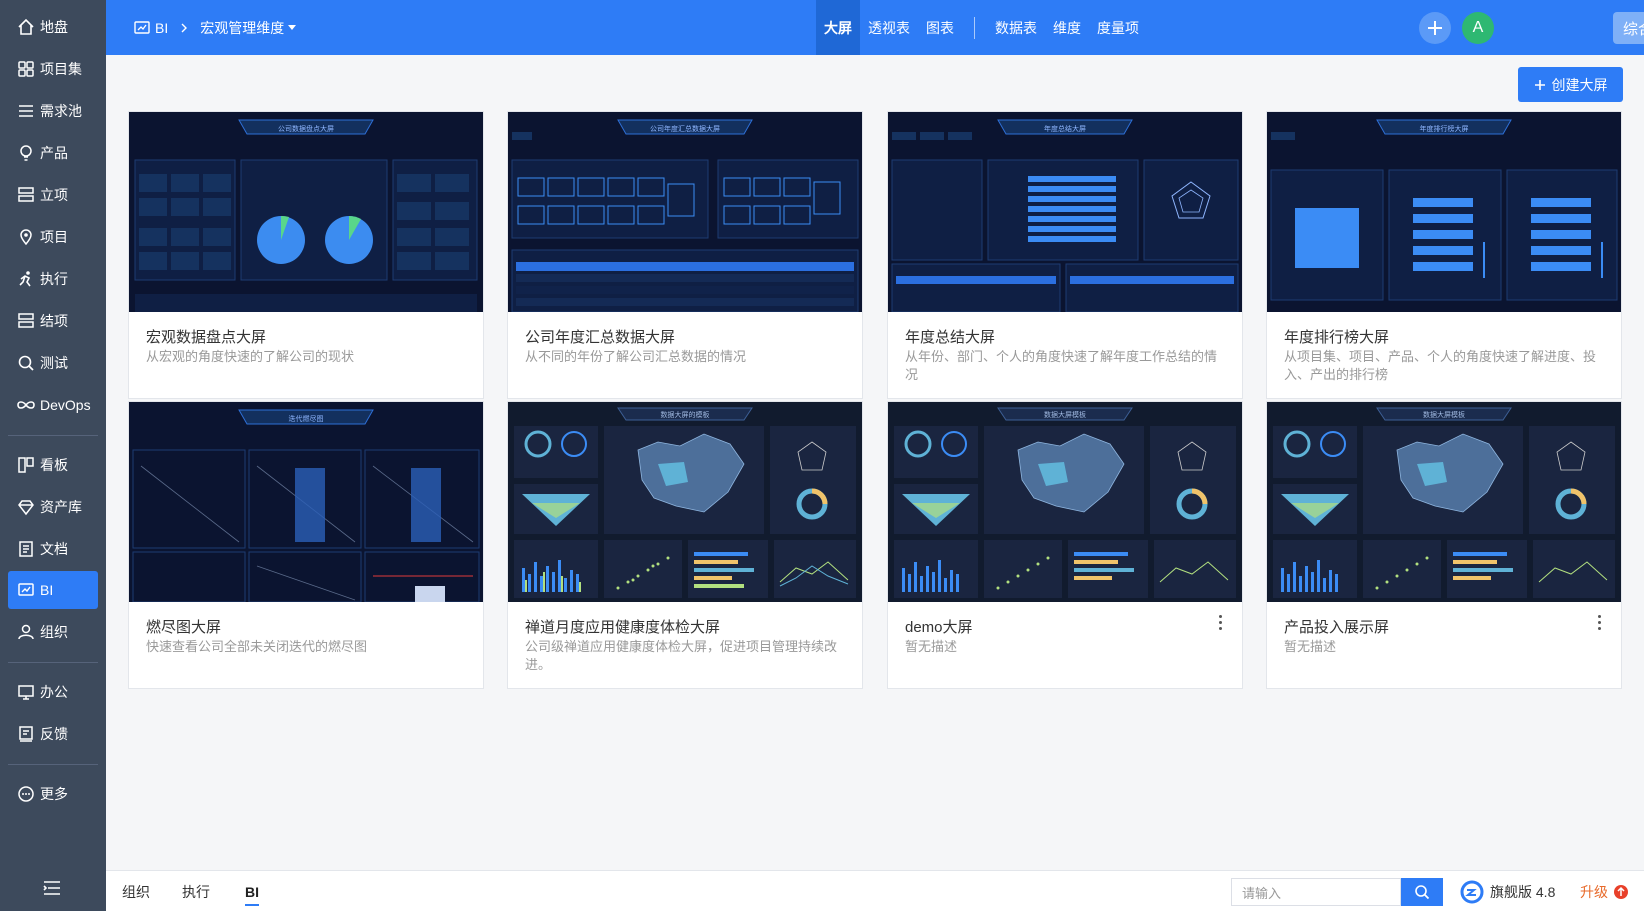  I want to click on edition-info: 旗舰版 4.8, so click(1507, 891).